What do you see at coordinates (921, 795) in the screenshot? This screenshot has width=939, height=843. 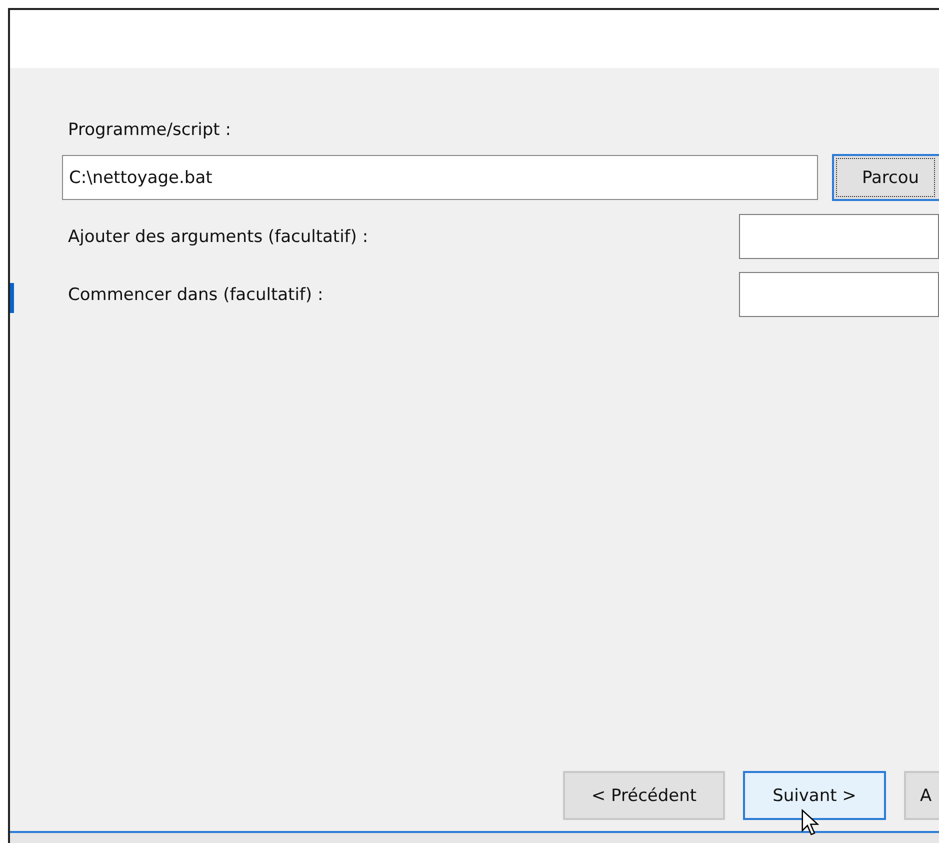 I see `wizard-button: A` at bounding box center [921, 795].